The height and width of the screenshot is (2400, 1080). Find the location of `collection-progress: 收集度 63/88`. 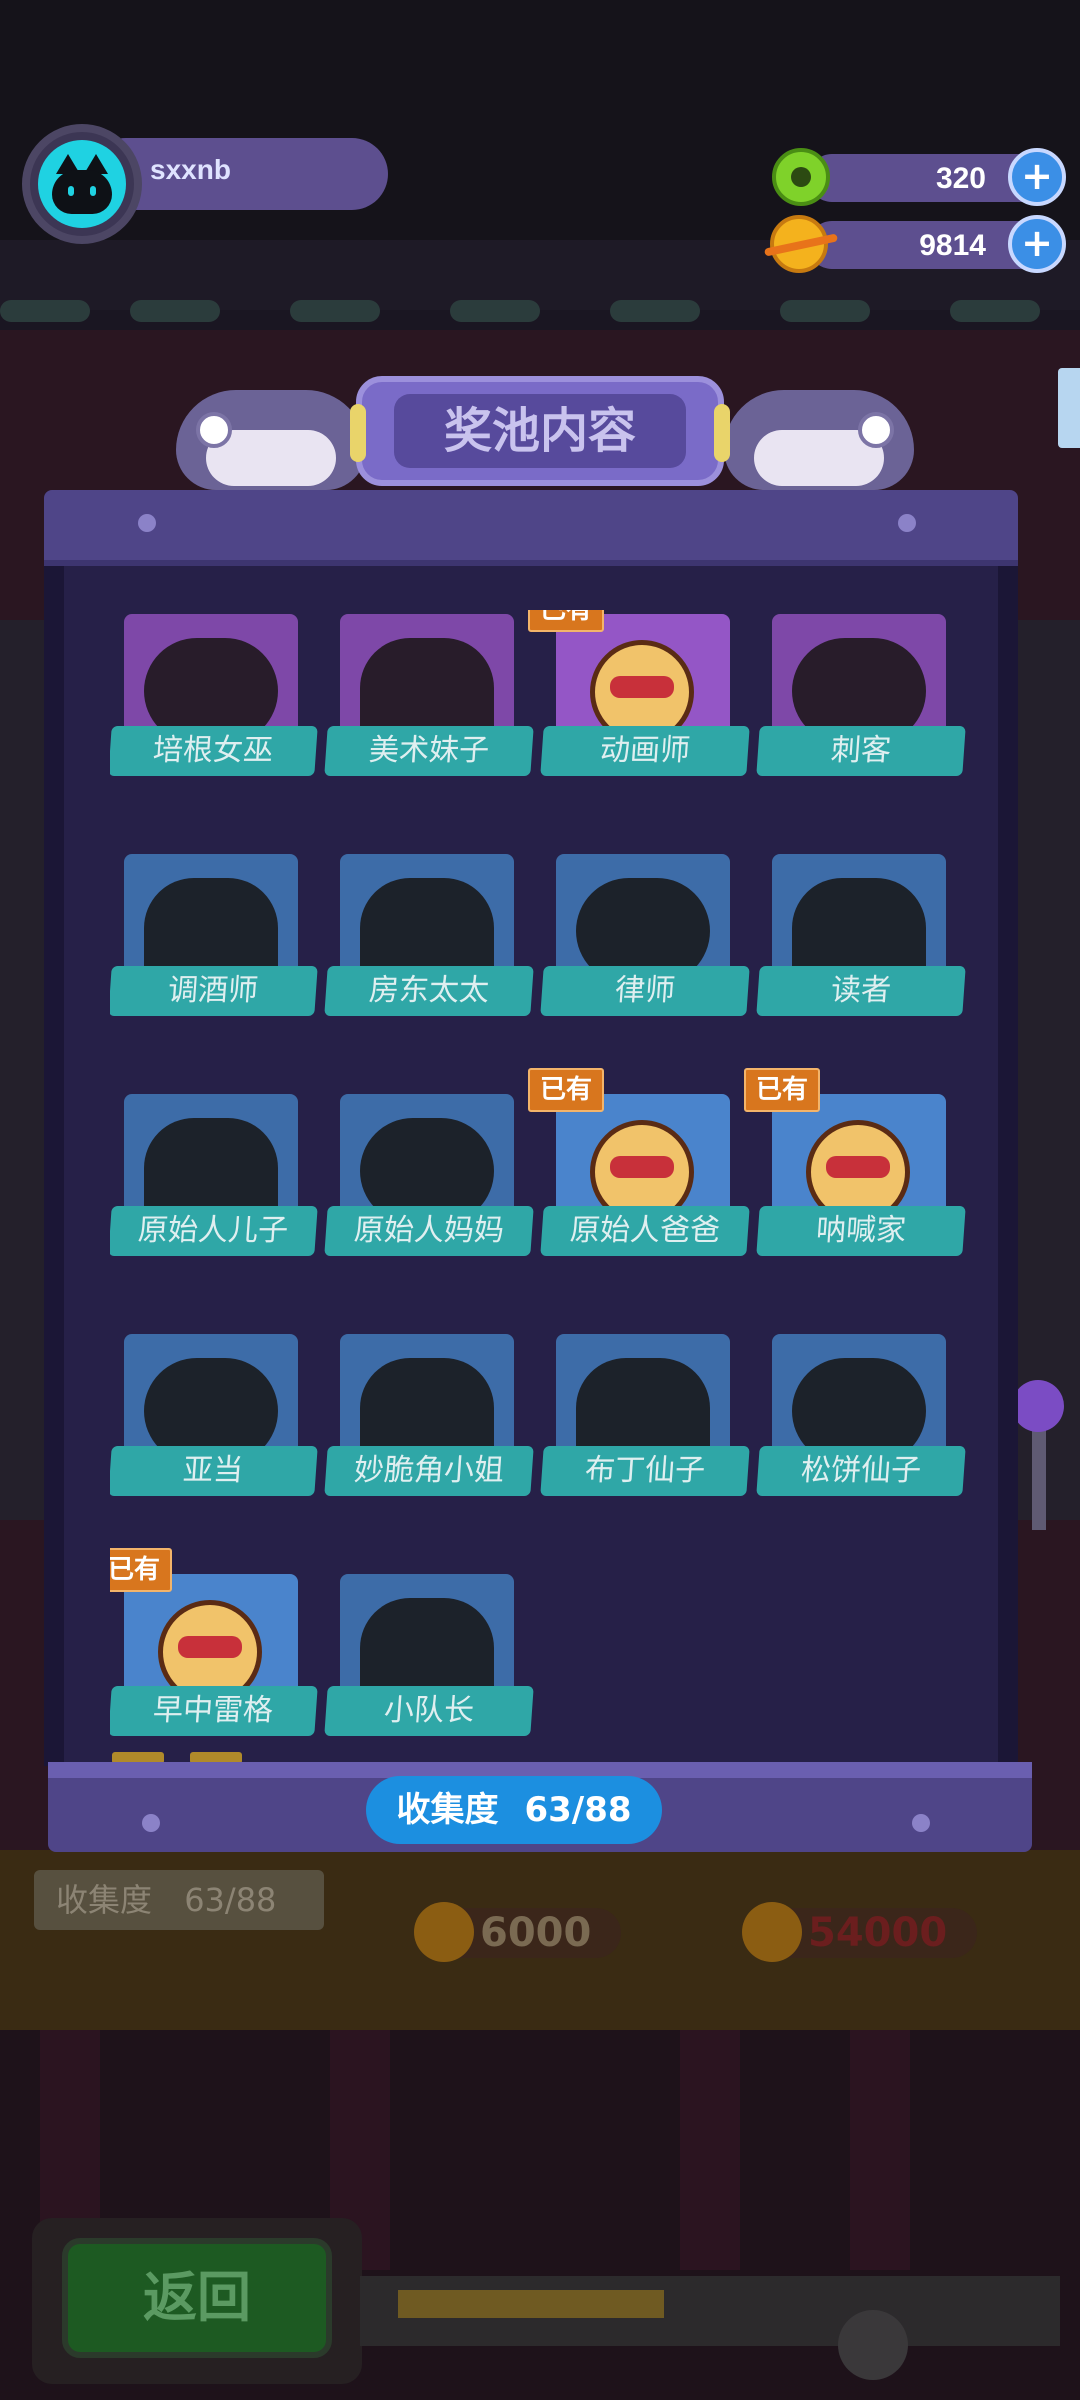

collection-progress: 收集度 63/88 is located at coordinates (514, 1810).